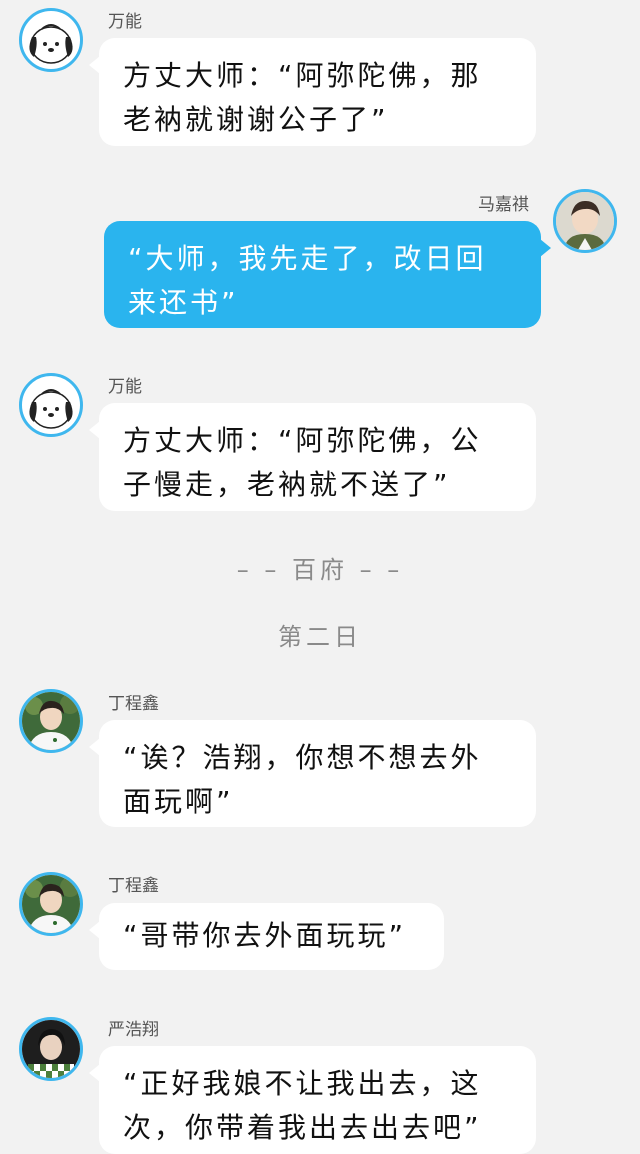  I want to click on message-bubble: 方丈大师：“阿弥陀佛，公子慢走，老衲就不送了”, so click(312, 457).